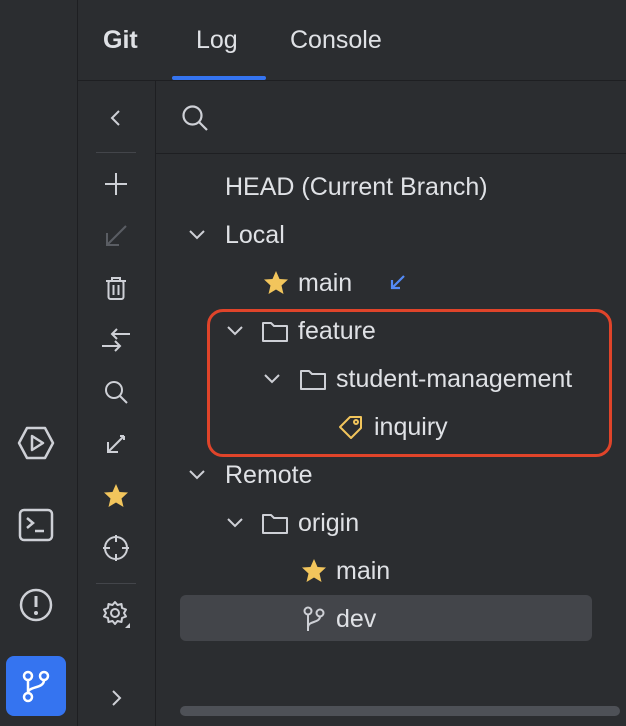 Image resolution: width=626 pixels, height=726 pixels. What do you see at coordinates (269, 474) in the screenshot?
I see `tree-item-label: Remote` at bounding box center [269, 474].